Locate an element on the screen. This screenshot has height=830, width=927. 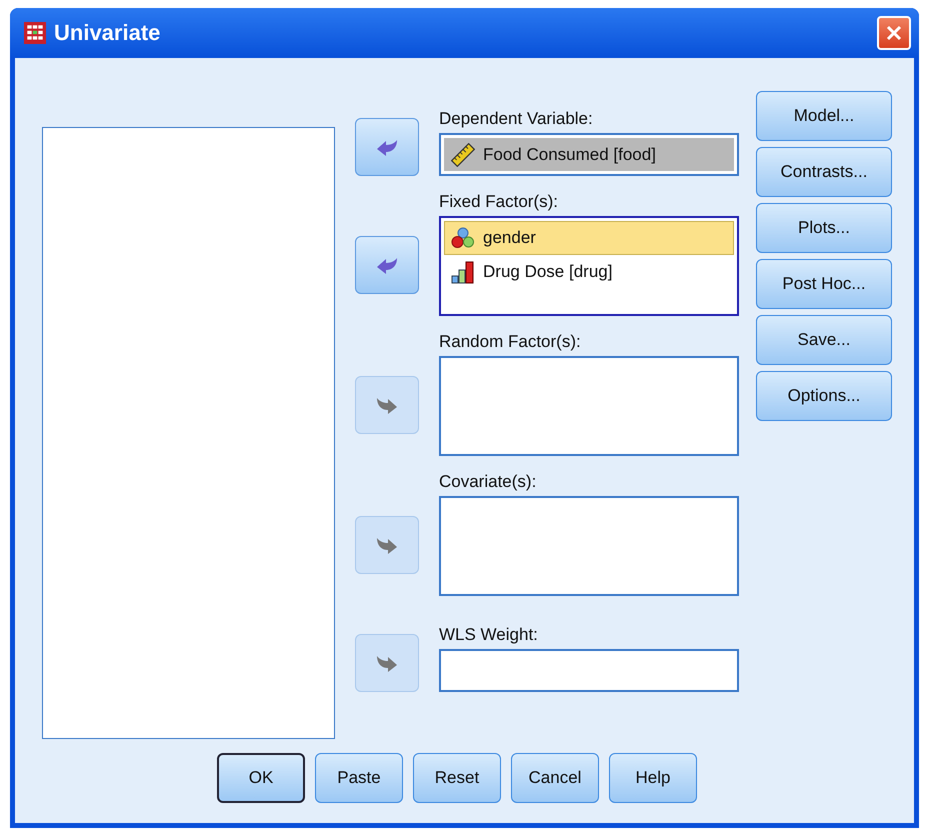
balls-icon is located at coordinates (463, 238).